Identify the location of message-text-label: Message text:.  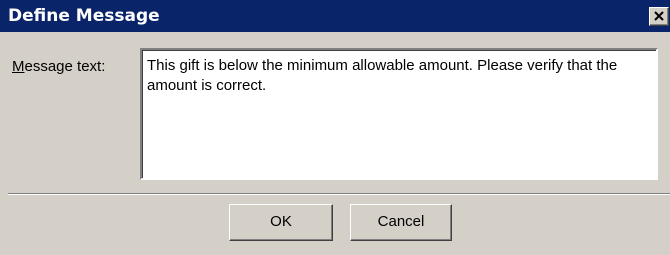
(58, 67).